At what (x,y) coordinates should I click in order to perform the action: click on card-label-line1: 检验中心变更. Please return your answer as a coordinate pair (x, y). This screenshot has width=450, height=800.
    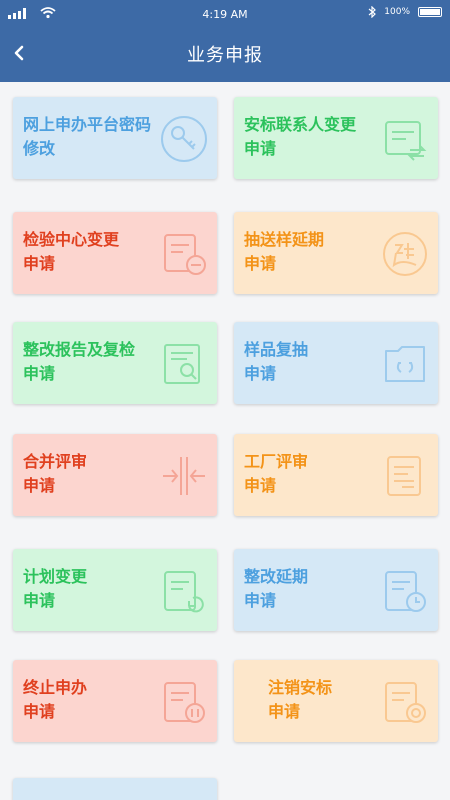
    Looking at the image, I should click on (71, 239).